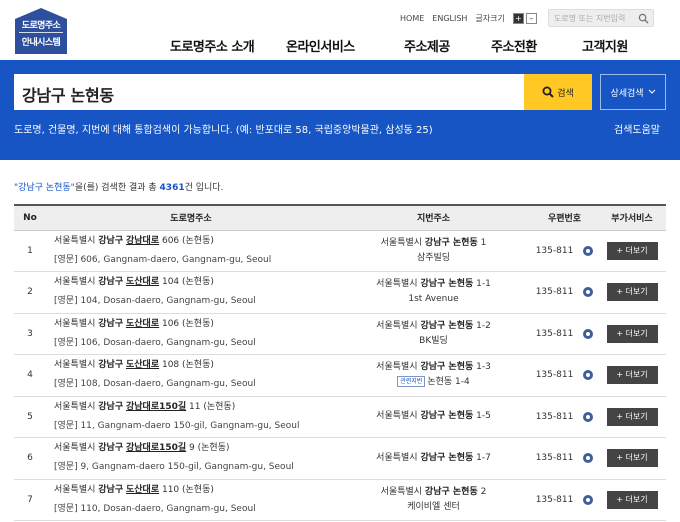 Image resolution: width=680 pixels, height=522 pixels. I want to click on jibun-number: 1-5, so click(482, 416).